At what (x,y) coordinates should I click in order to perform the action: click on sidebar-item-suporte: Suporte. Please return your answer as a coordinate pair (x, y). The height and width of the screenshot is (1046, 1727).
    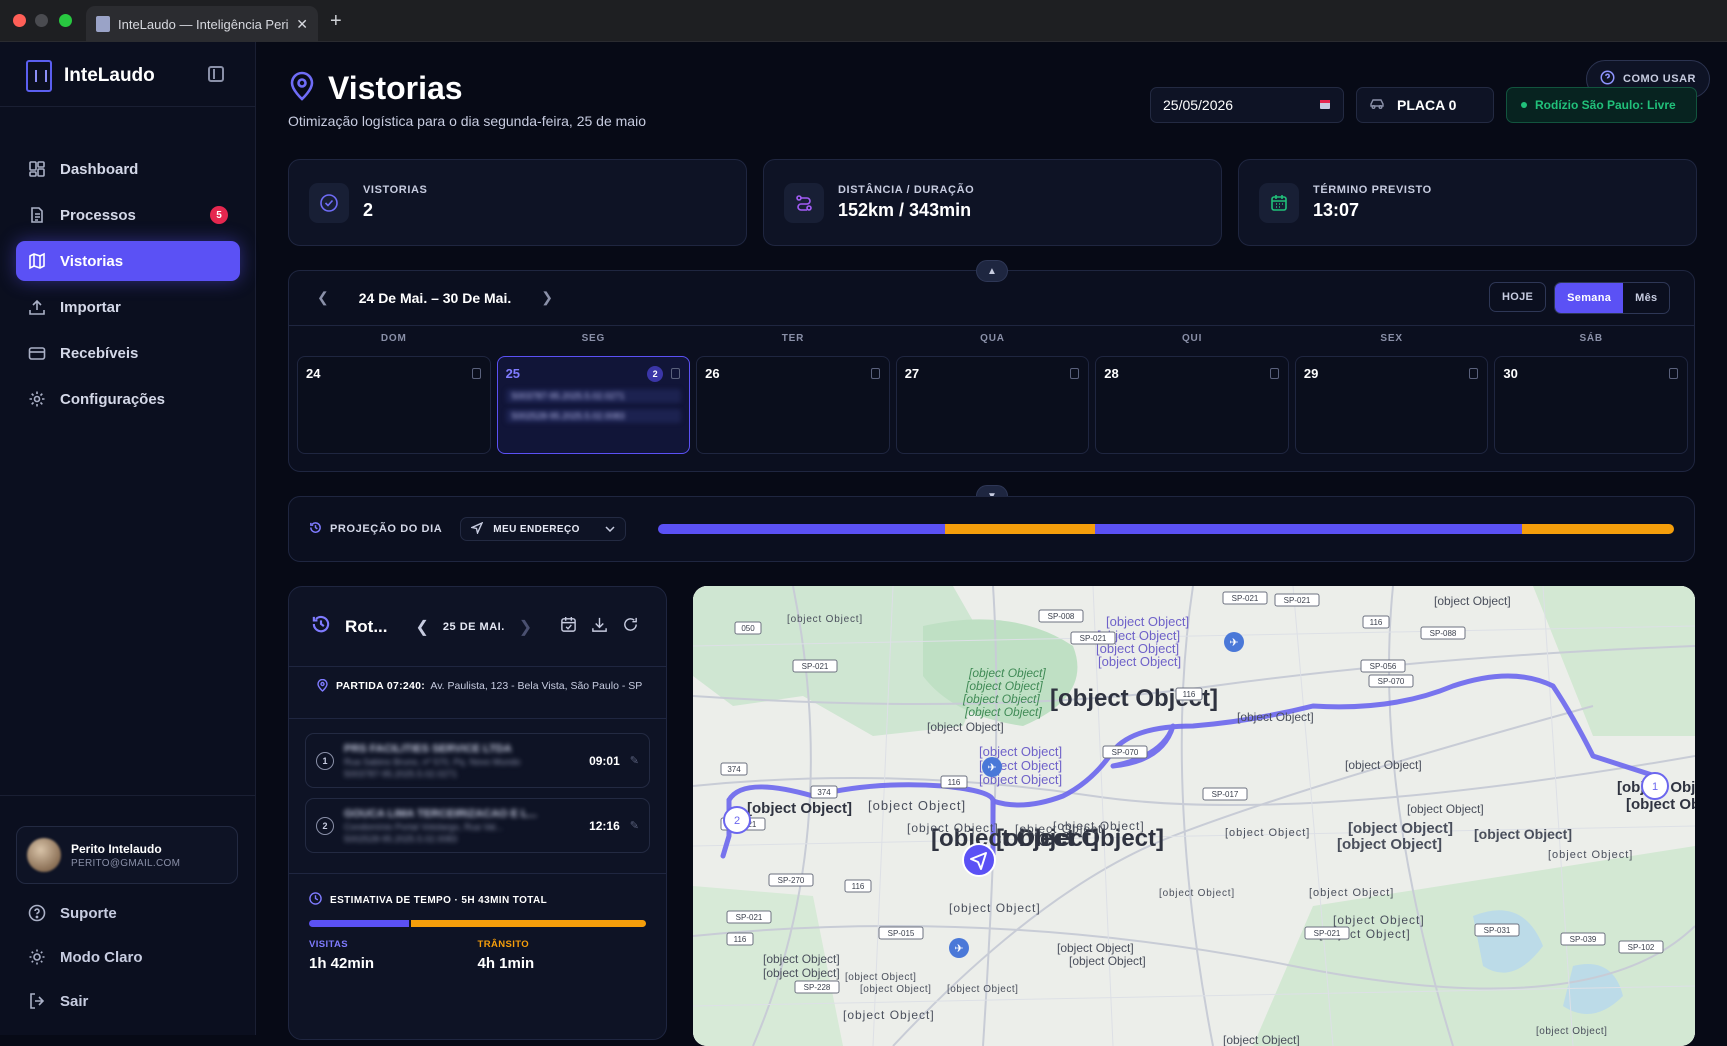
    Looking at the image, I should click on (128, 913).